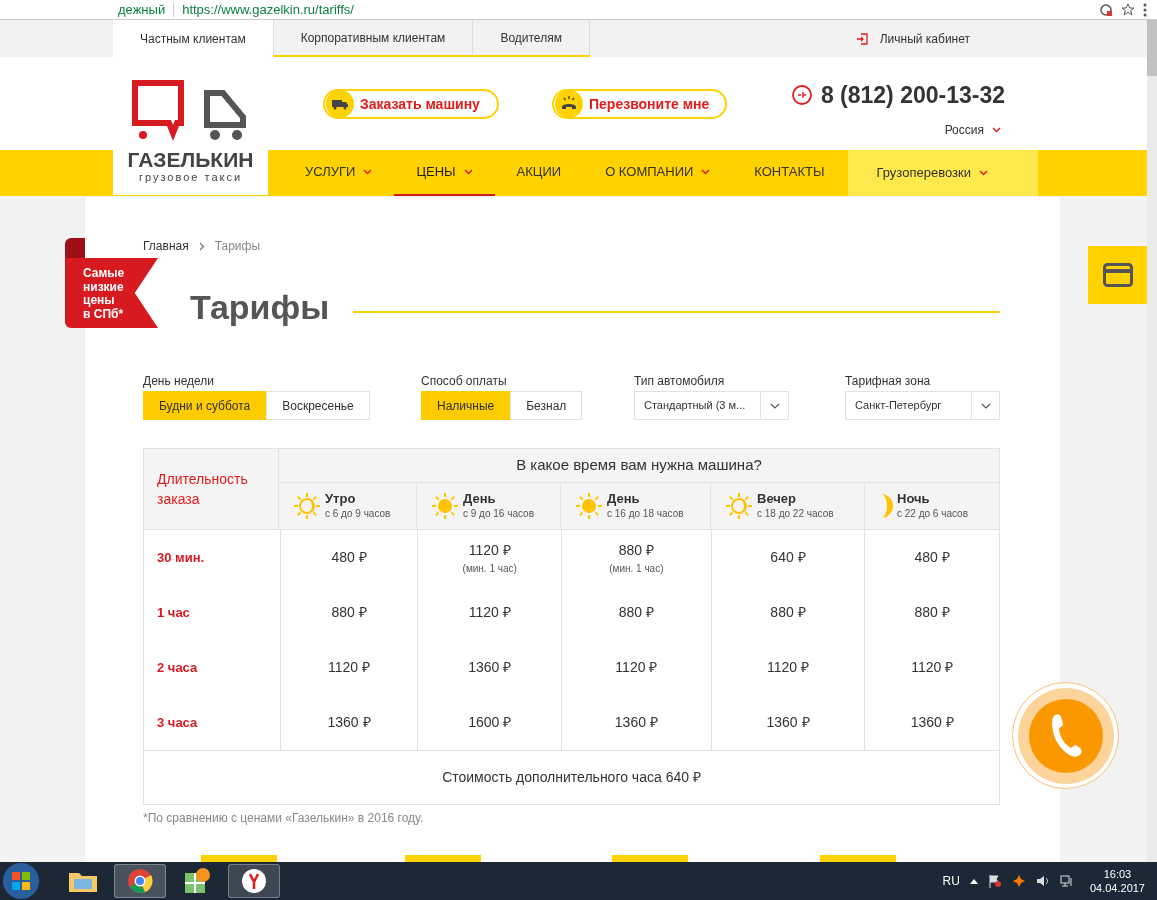  I want to click on clock-time: 16:03, so click(1117, 874).